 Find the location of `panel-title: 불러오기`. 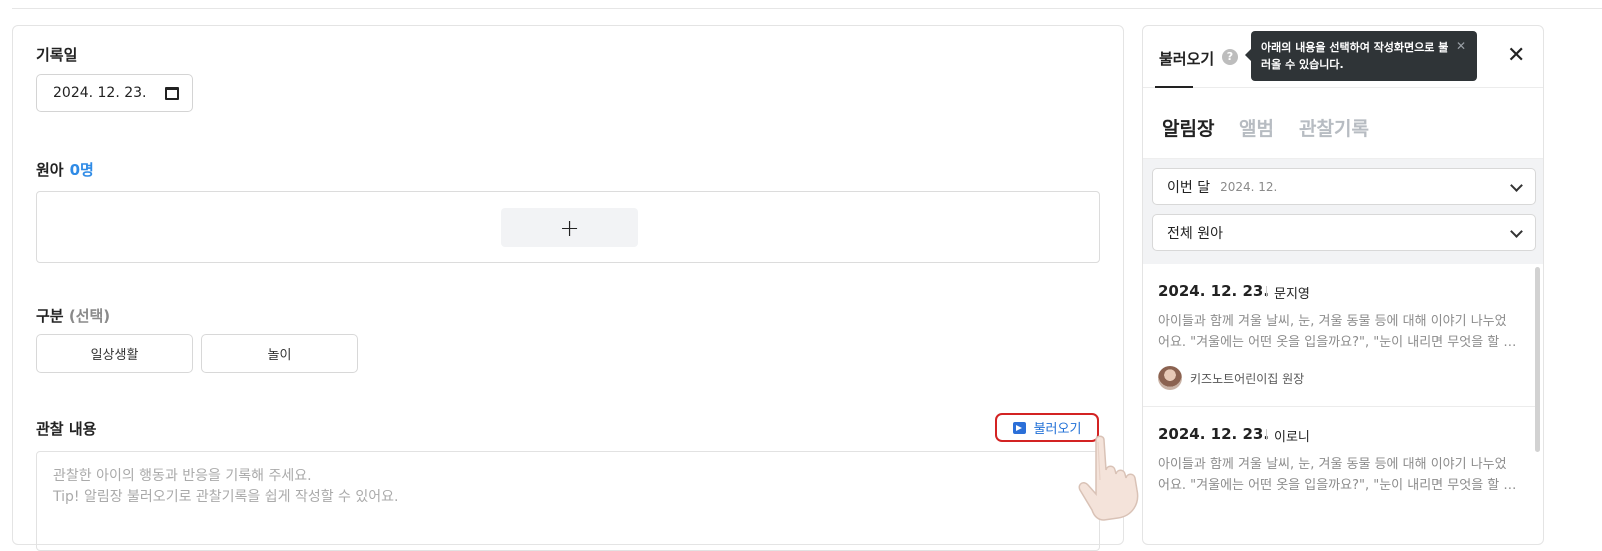

panel-title: 불러오기 is located at coordinates (1187, 59).